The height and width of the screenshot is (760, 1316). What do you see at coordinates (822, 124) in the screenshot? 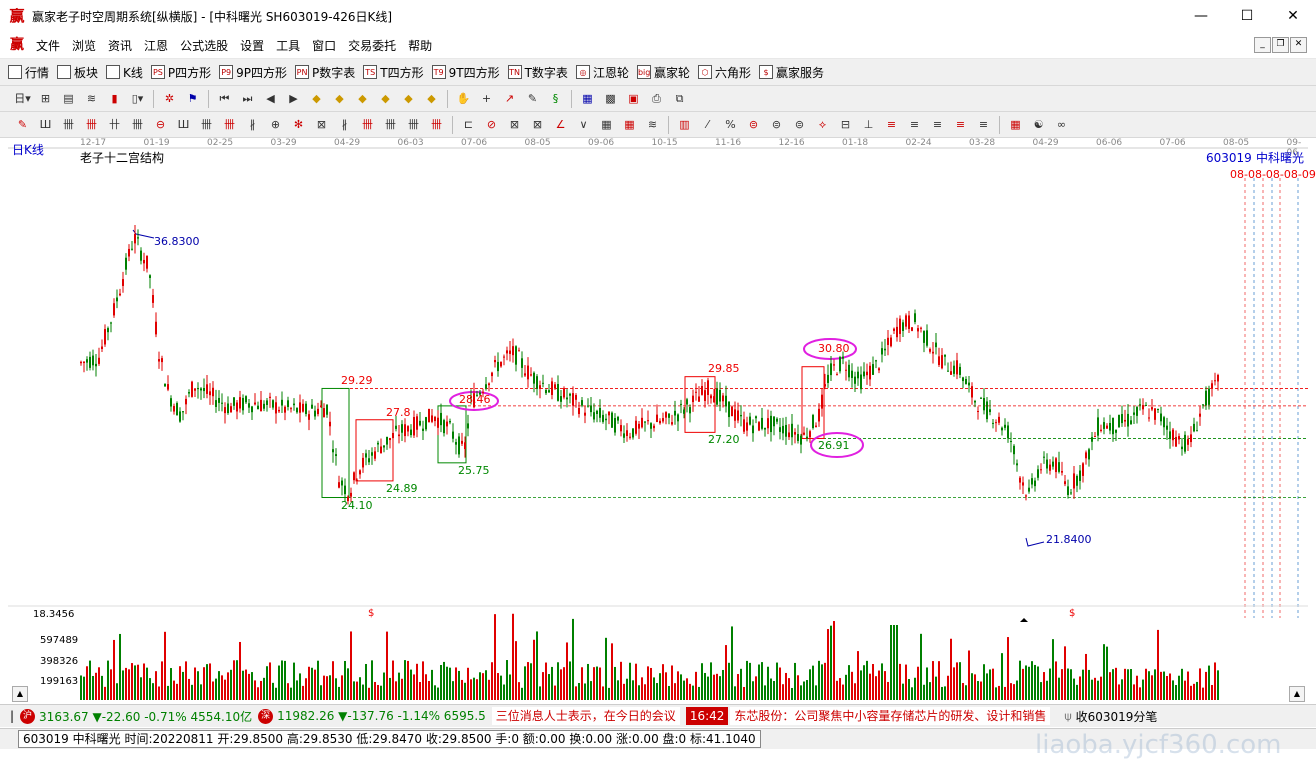
I see `drawing-tool-icon: ⟡` at bounding box center [822, 124].